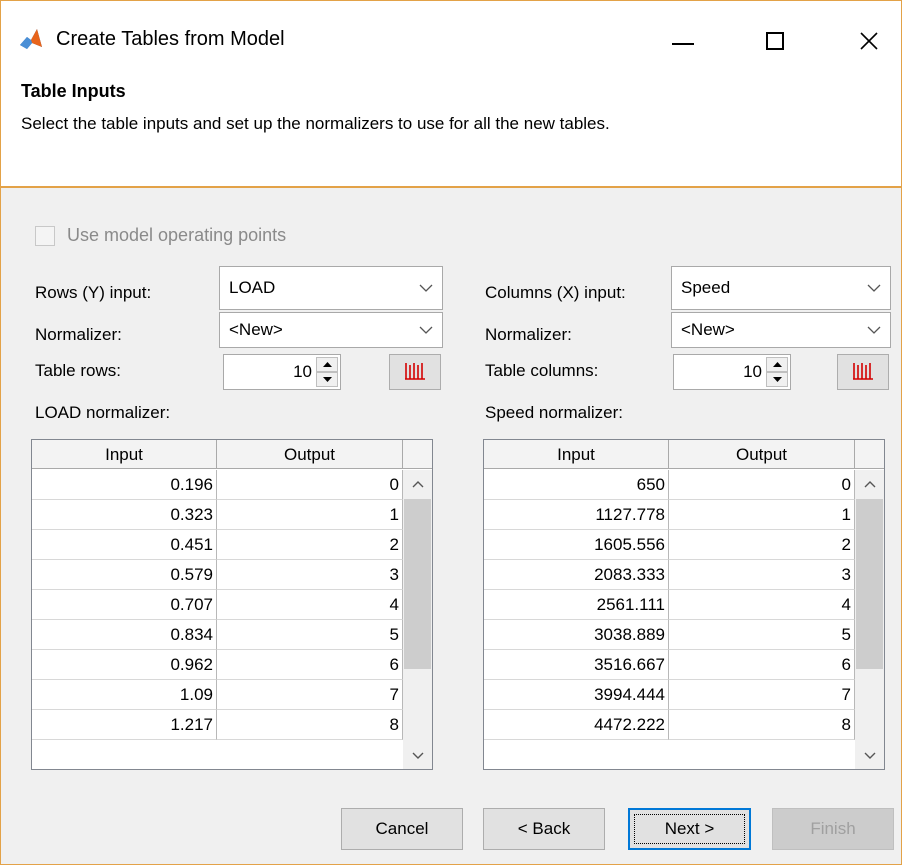 This screenshot has height=865, width=902. Describe the element at coordinates (554, 412) in the screenshot. I see `columns-normalizer-name-label: Speed normalizer:` at that location.